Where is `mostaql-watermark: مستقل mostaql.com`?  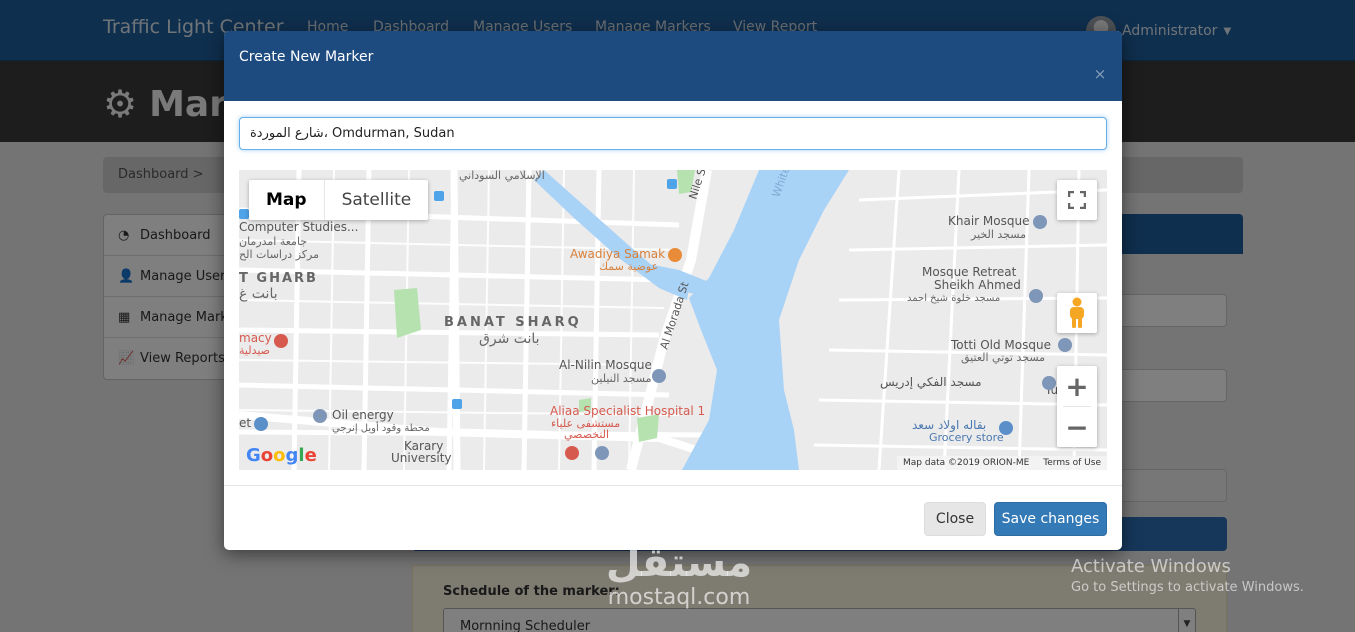 mostaql-watermark: مستقل mostaql.com is located at coordinates (679, 575).